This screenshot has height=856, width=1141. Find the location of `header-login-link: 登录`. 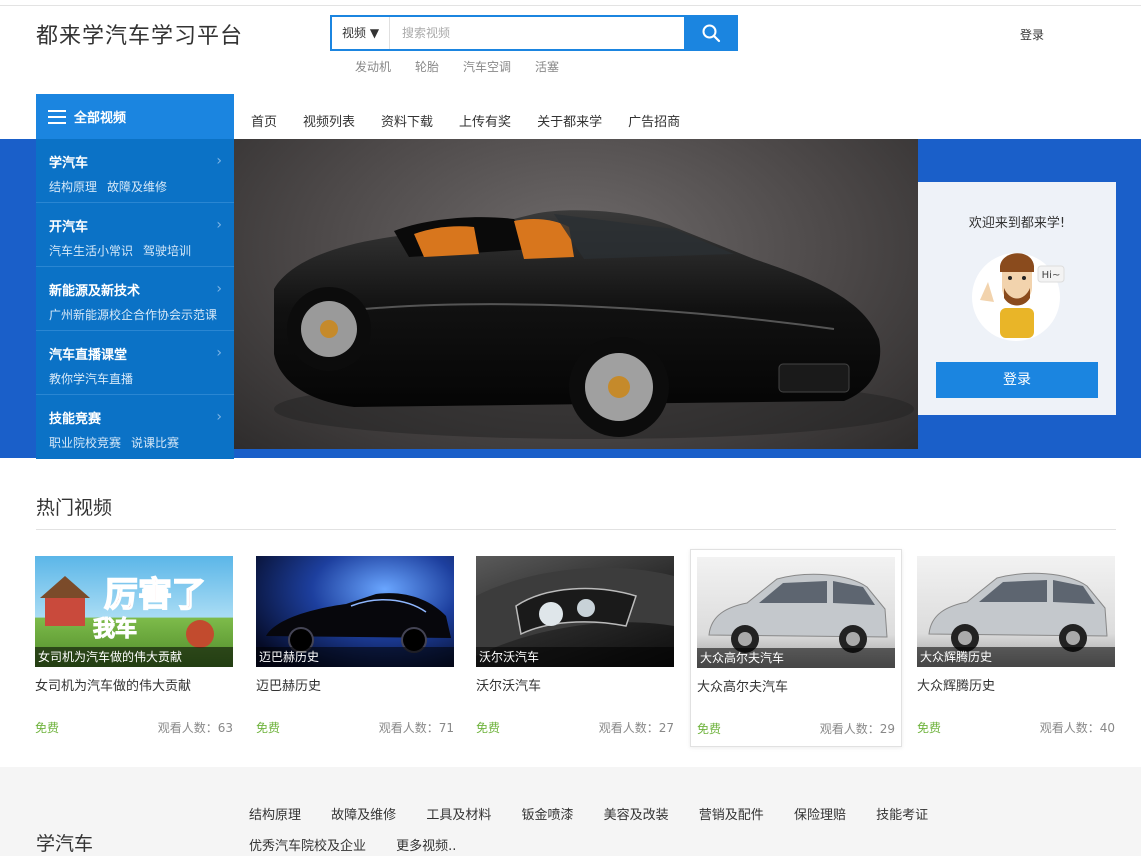

header-login-link: 登录 is located at coordinates (1032, 34).